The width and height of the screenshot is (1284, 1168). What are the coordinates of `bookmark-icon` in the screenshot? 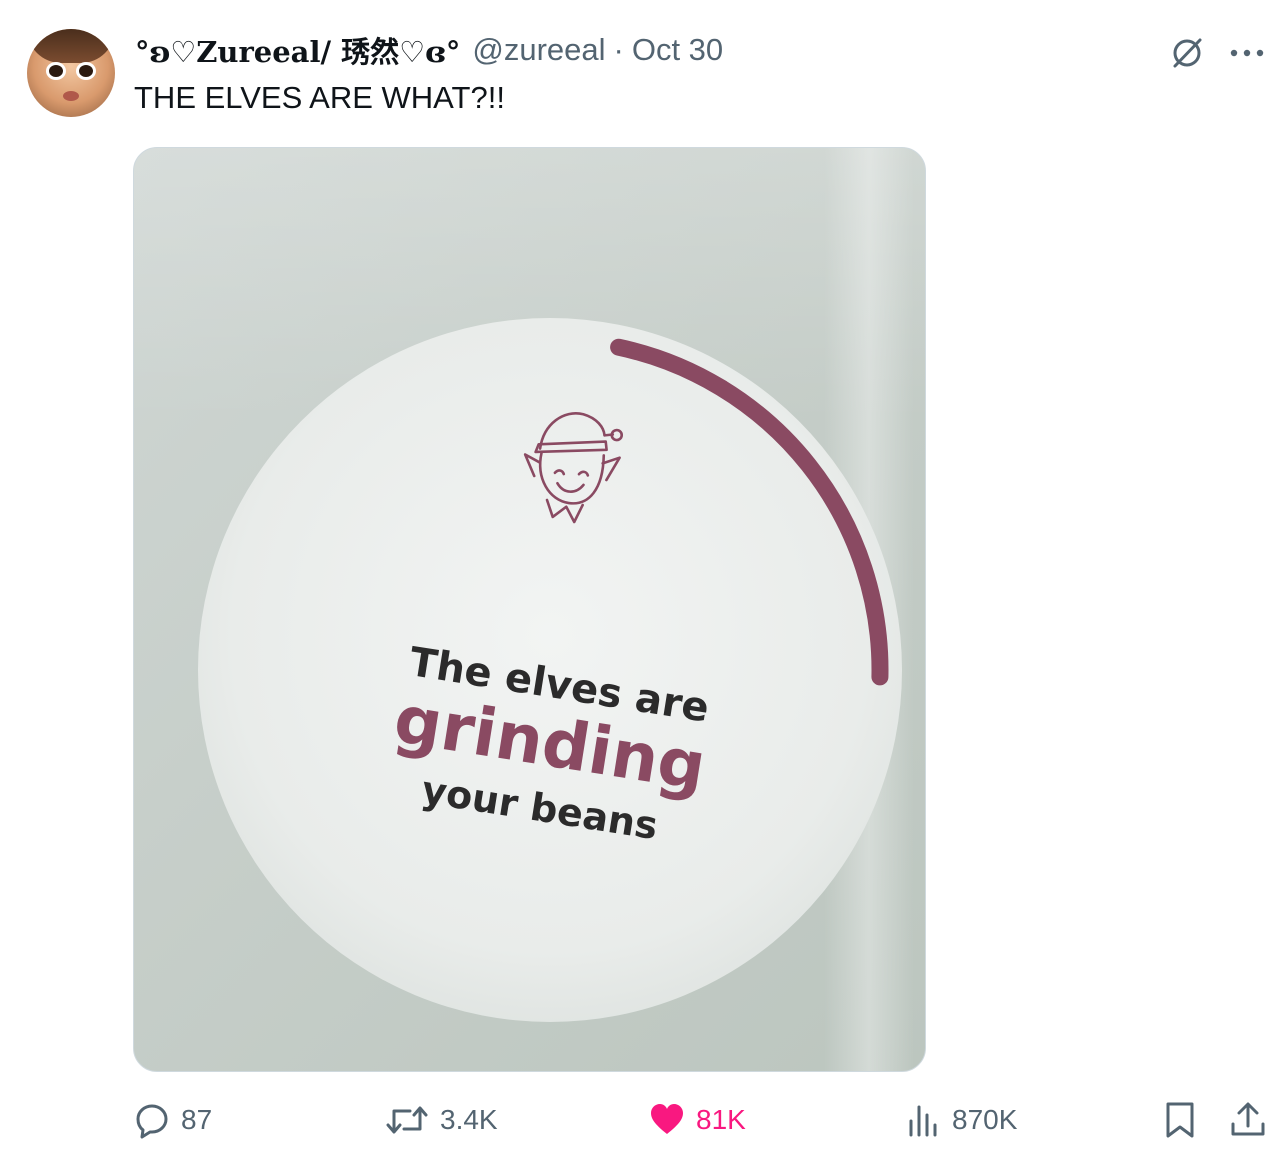 It's located at (1180, 1120).